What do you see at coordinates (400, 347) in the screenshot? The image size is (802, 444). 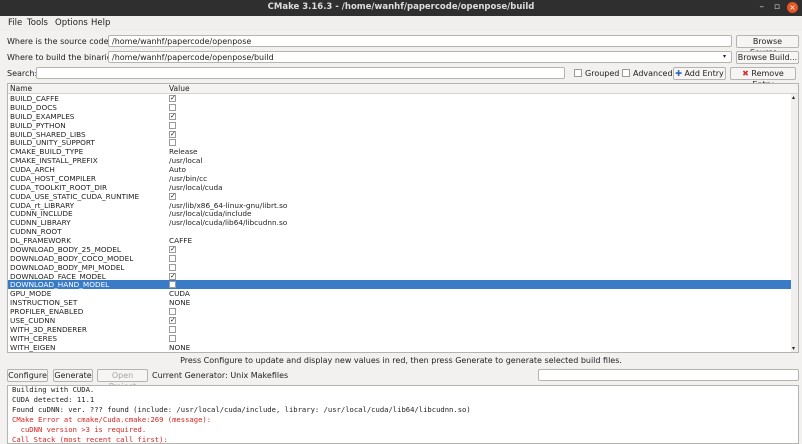 I see `table-row: WITH_EIGEN NONE` at bounding box center [400, 347].